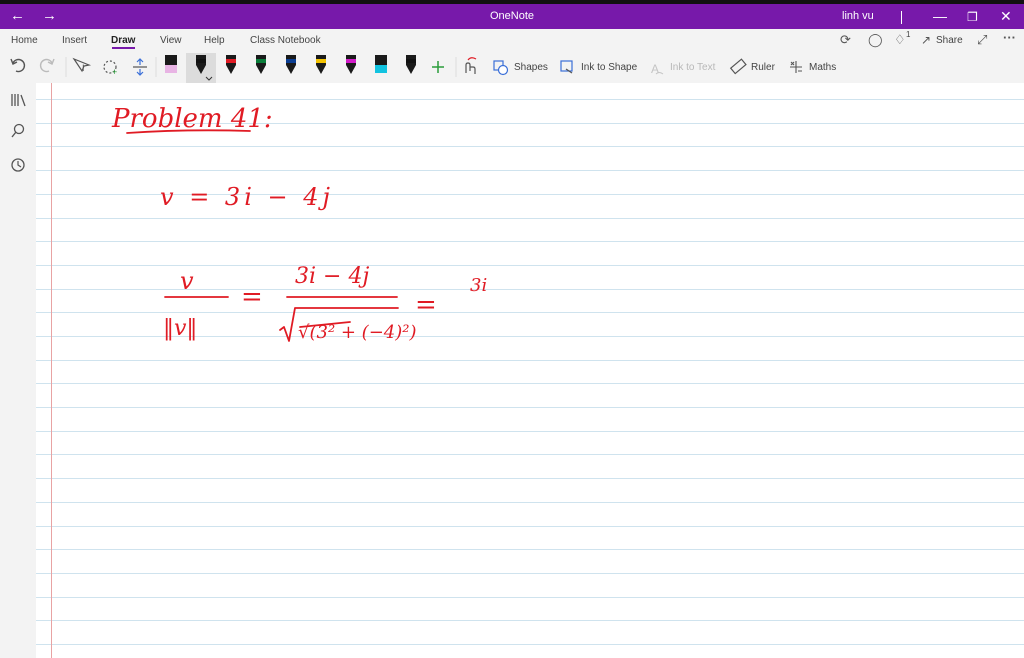 Image resolution: width=1024 pixels, height=658 pixels. Describe the element at coordinates (321, 64) in the screenshot. I see `yellow-pen-icon` at that location.